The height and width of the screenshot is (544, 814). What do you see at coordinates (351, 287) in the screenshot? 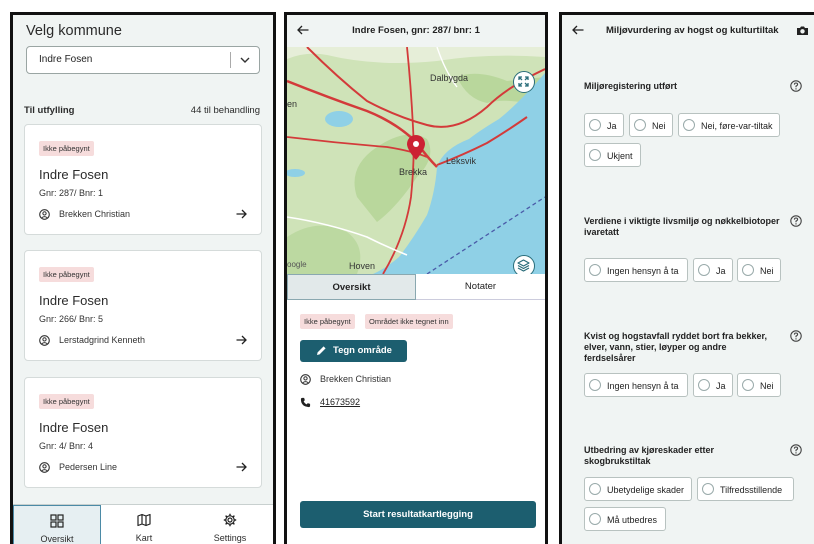
I see `tab-oversikt: Oversikt` at bounding box center [351, 287].